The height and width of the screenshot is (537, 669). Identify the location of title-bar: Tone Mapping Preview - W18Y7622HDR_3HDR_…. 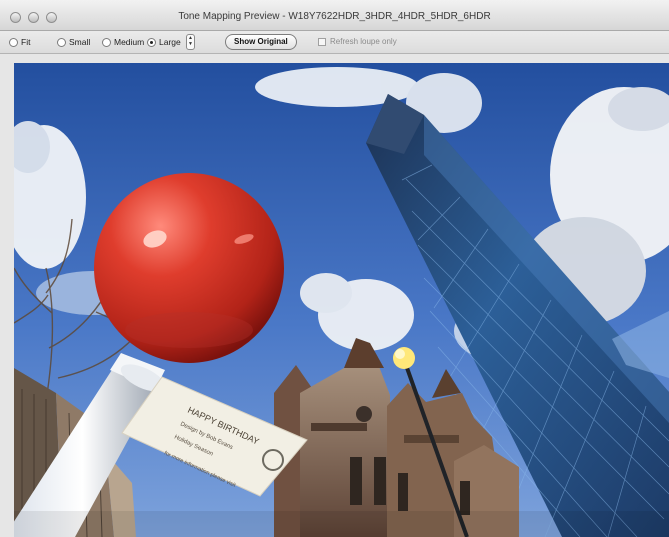
(334, 15).